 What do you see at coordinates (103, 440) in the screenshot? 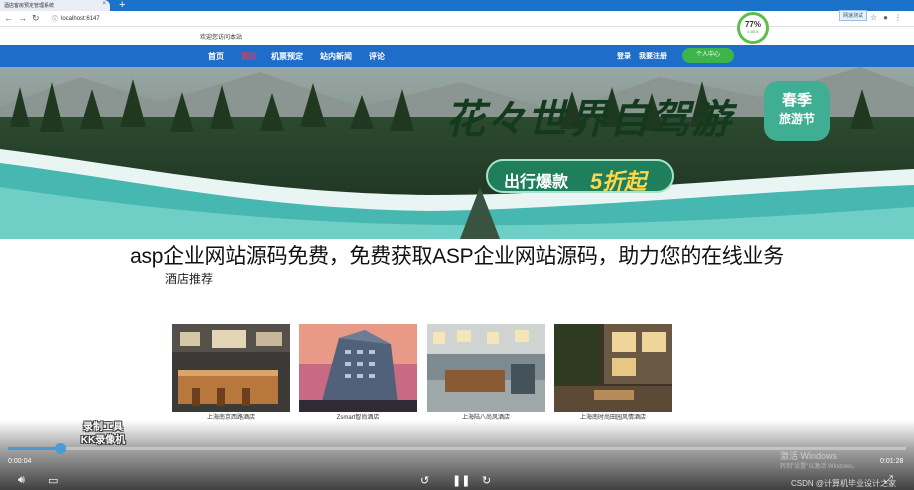
I see `watermark-line2: KK录像机` at bounding box center [103, 440].